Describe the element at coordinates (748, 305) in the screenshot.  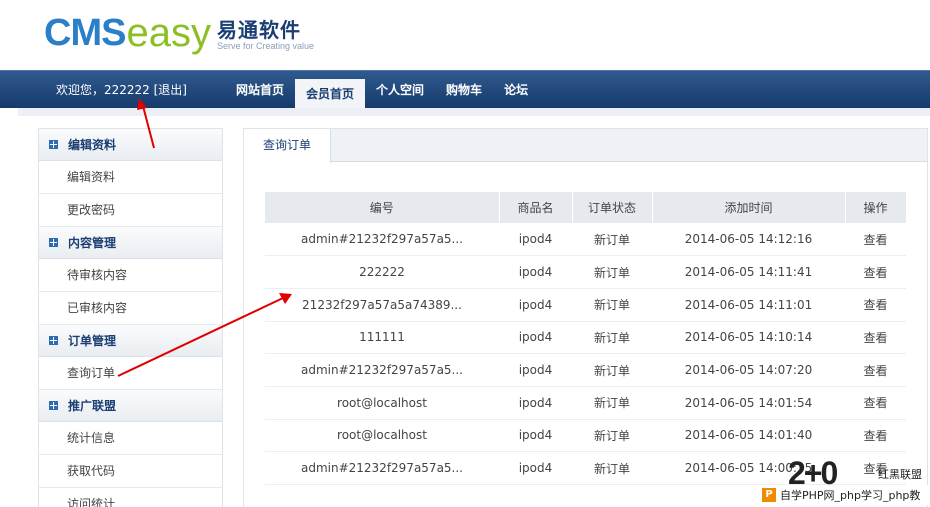
I see `order-time: 2014-06-05 14:11:01` at that location.